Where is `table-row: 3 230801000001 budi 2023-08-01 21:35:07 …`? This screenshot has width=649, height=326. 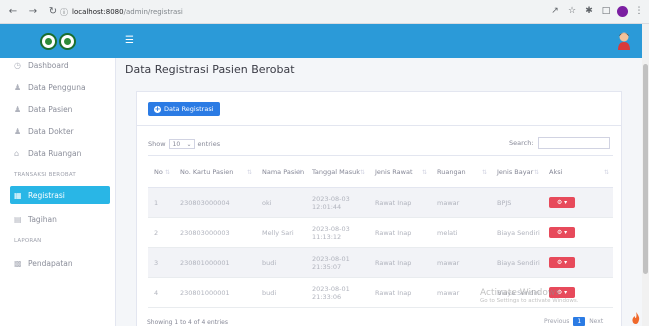
table-row: 3 230801000001 budi 2023-08-01 21:35:07 … is located at coordinates (380, 262).